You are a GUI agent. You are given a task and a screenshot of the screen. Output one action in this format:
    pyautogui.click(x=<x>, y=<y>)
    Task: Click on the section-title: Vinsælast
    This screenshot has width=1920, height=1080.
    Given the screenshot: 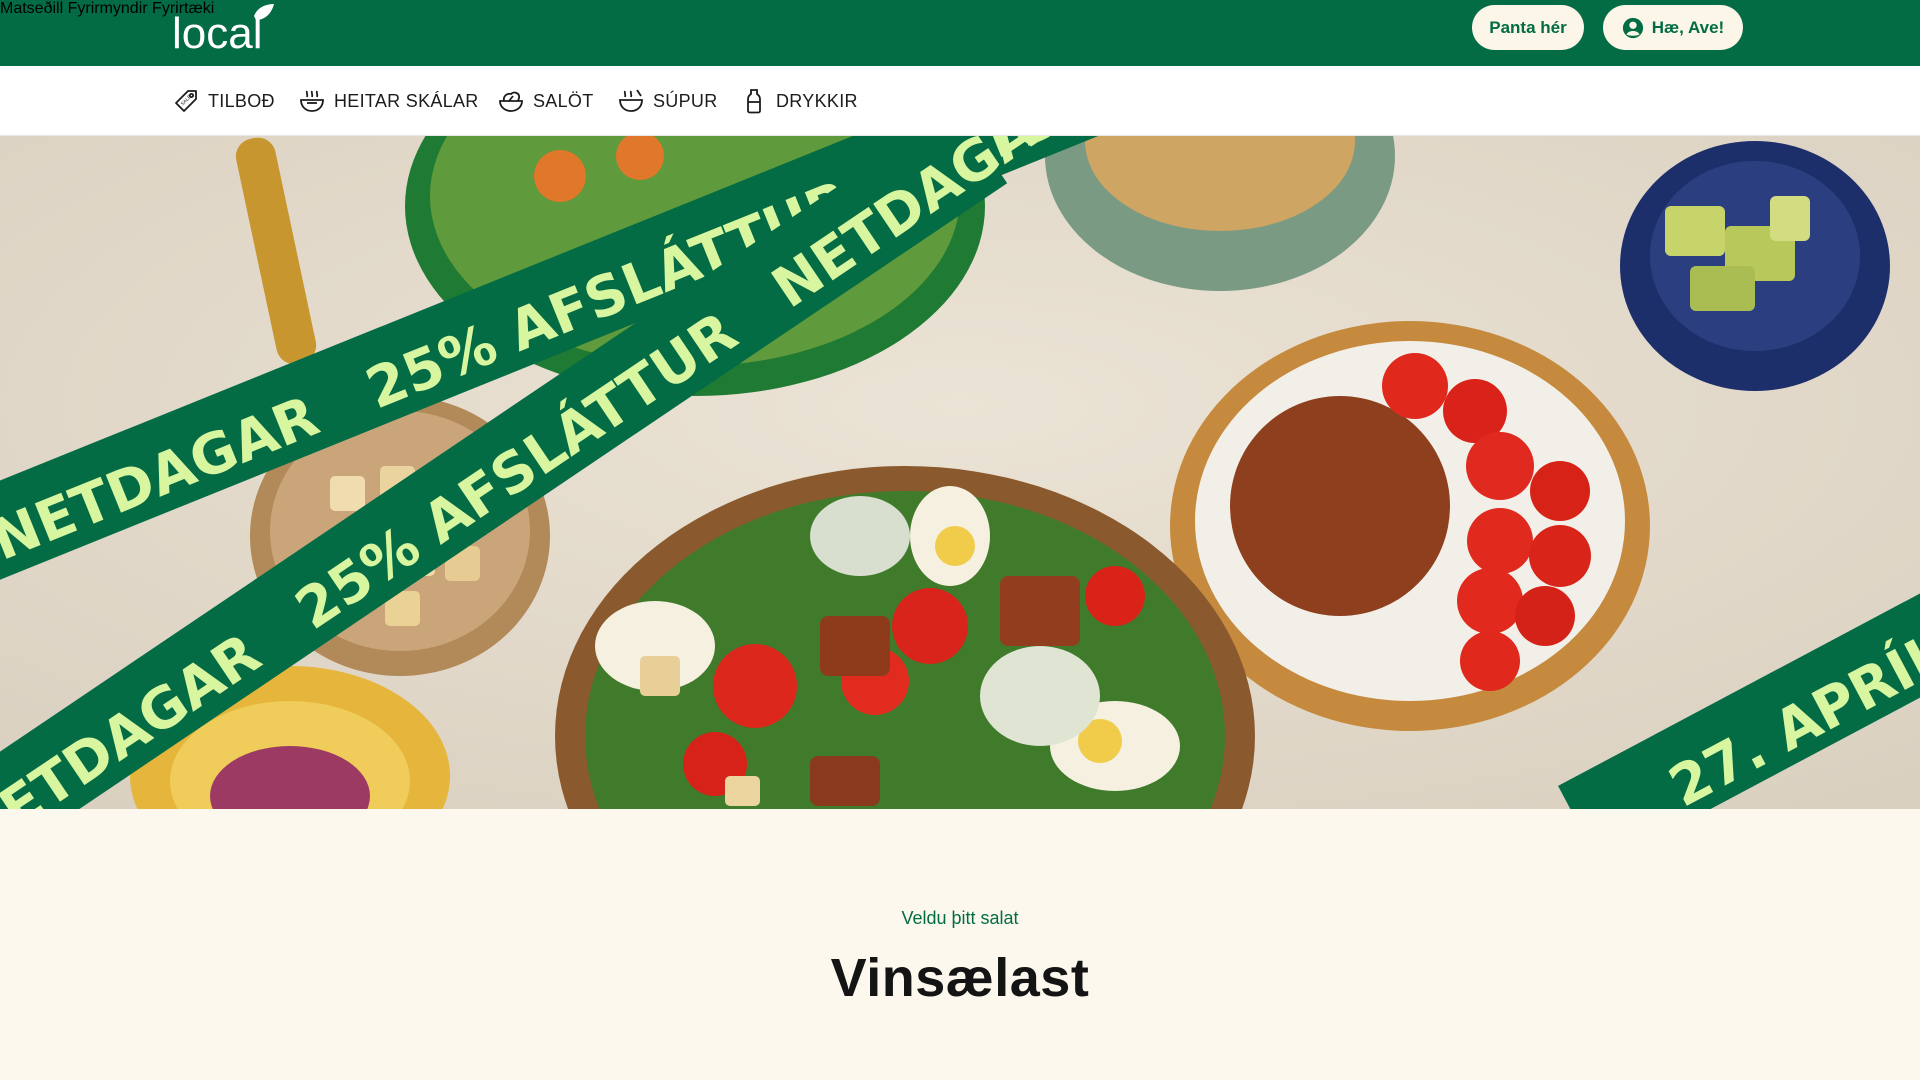 What is the action you would take?
    pyautogui.click(x=960, y=978)
    